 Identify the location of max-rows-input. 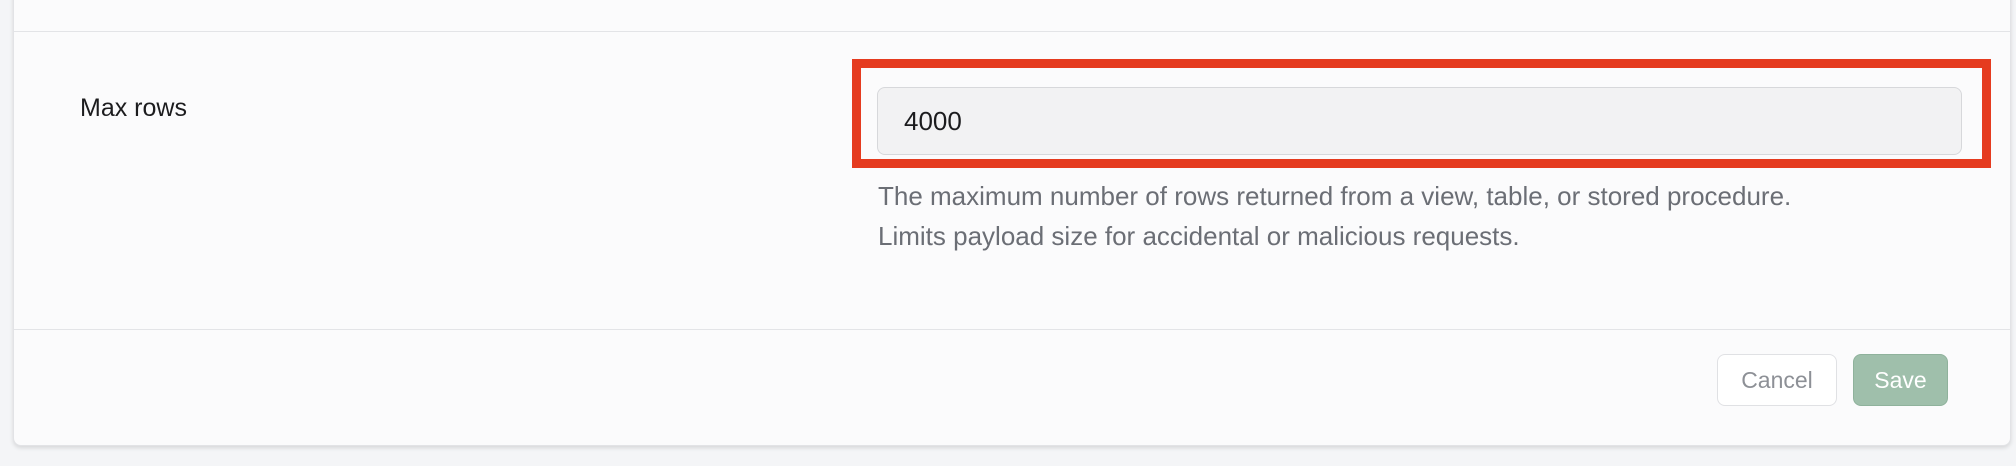
(1419, 121).